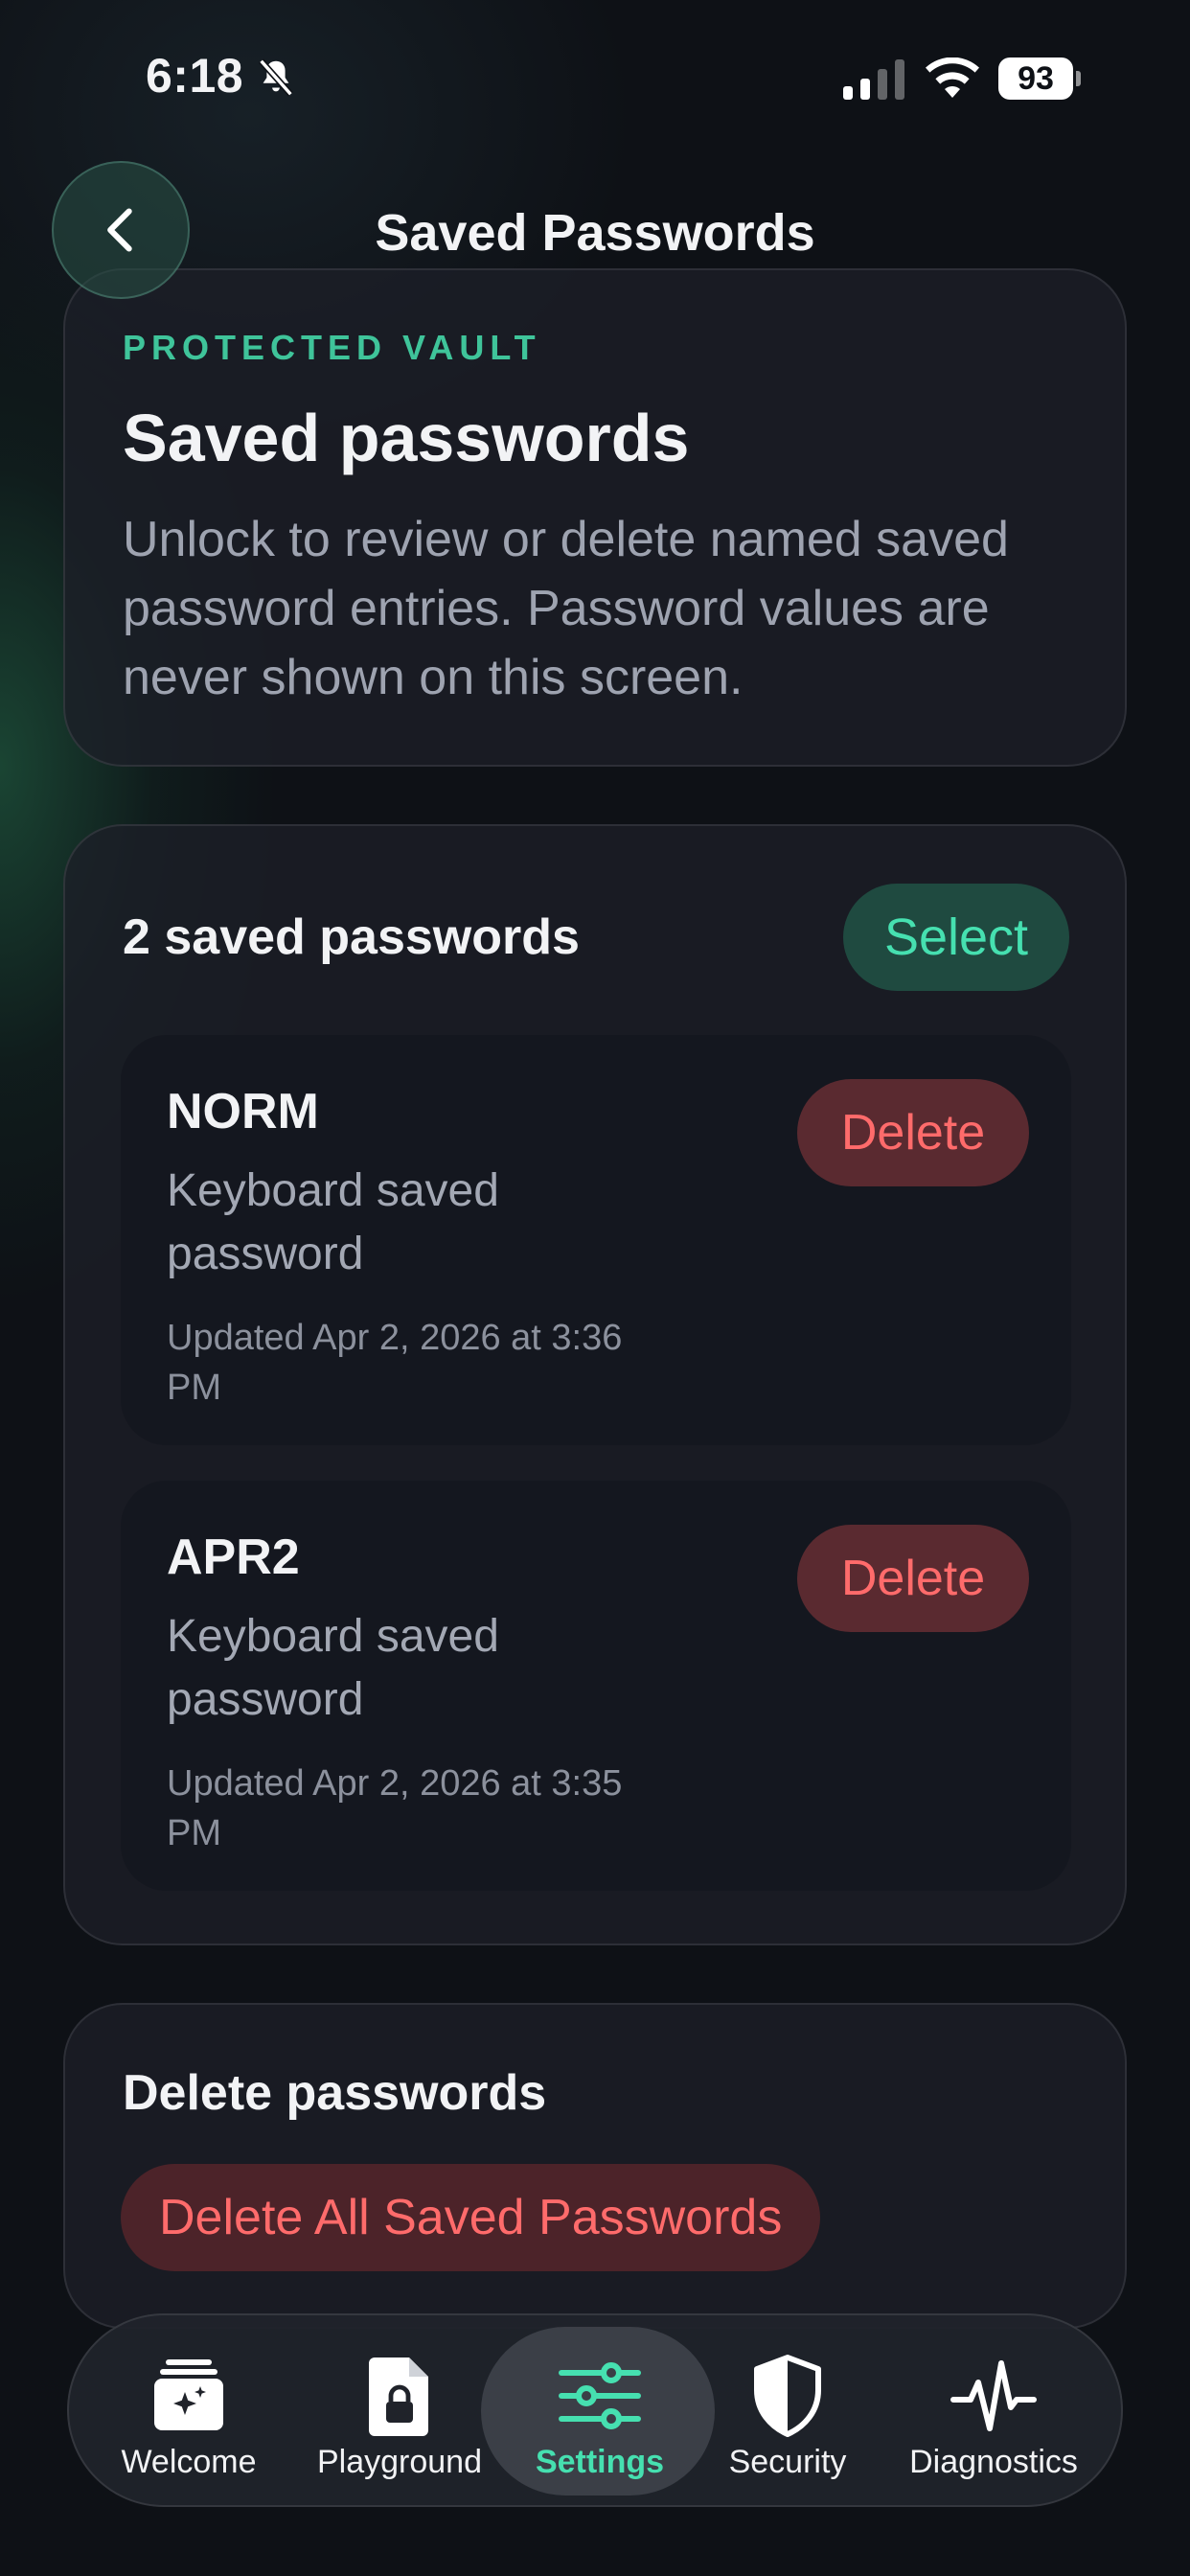 This screenshot has height=2576, width=1190. I want to click on delete-section-title: Delete passwords, so click(335, 2093).